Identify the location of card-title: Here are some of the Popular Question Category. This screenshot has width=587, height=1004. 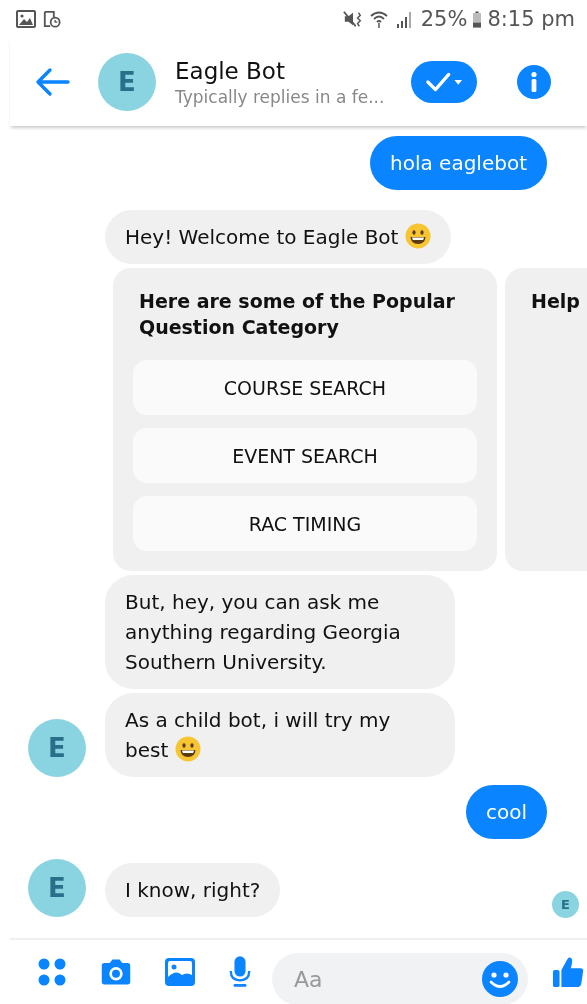
(297, 314).